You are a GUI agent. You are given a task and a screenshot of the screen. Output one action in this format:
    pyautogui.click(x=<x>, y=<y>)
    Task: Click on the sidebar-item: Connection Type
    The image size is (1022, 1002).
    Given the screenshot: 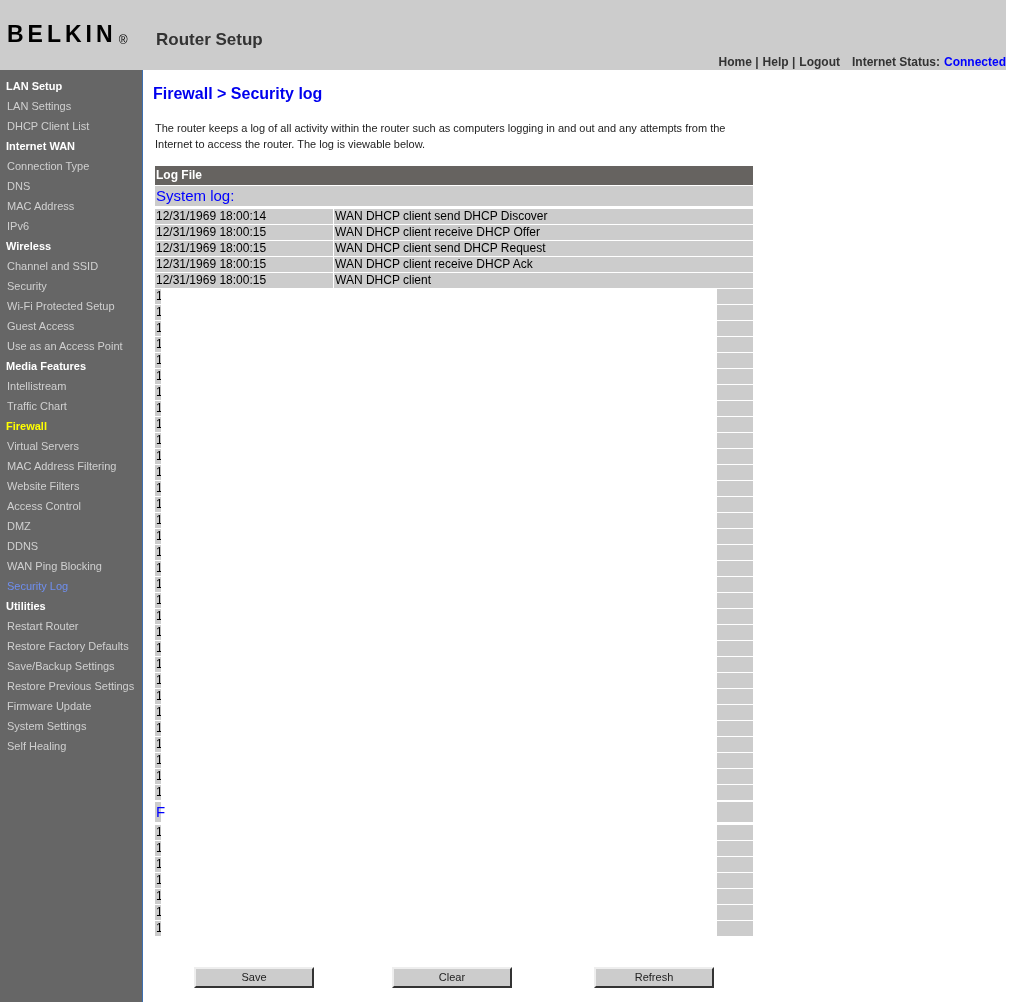 What is the action you would take?
    pyautogui.click(x=71, y=166)
    